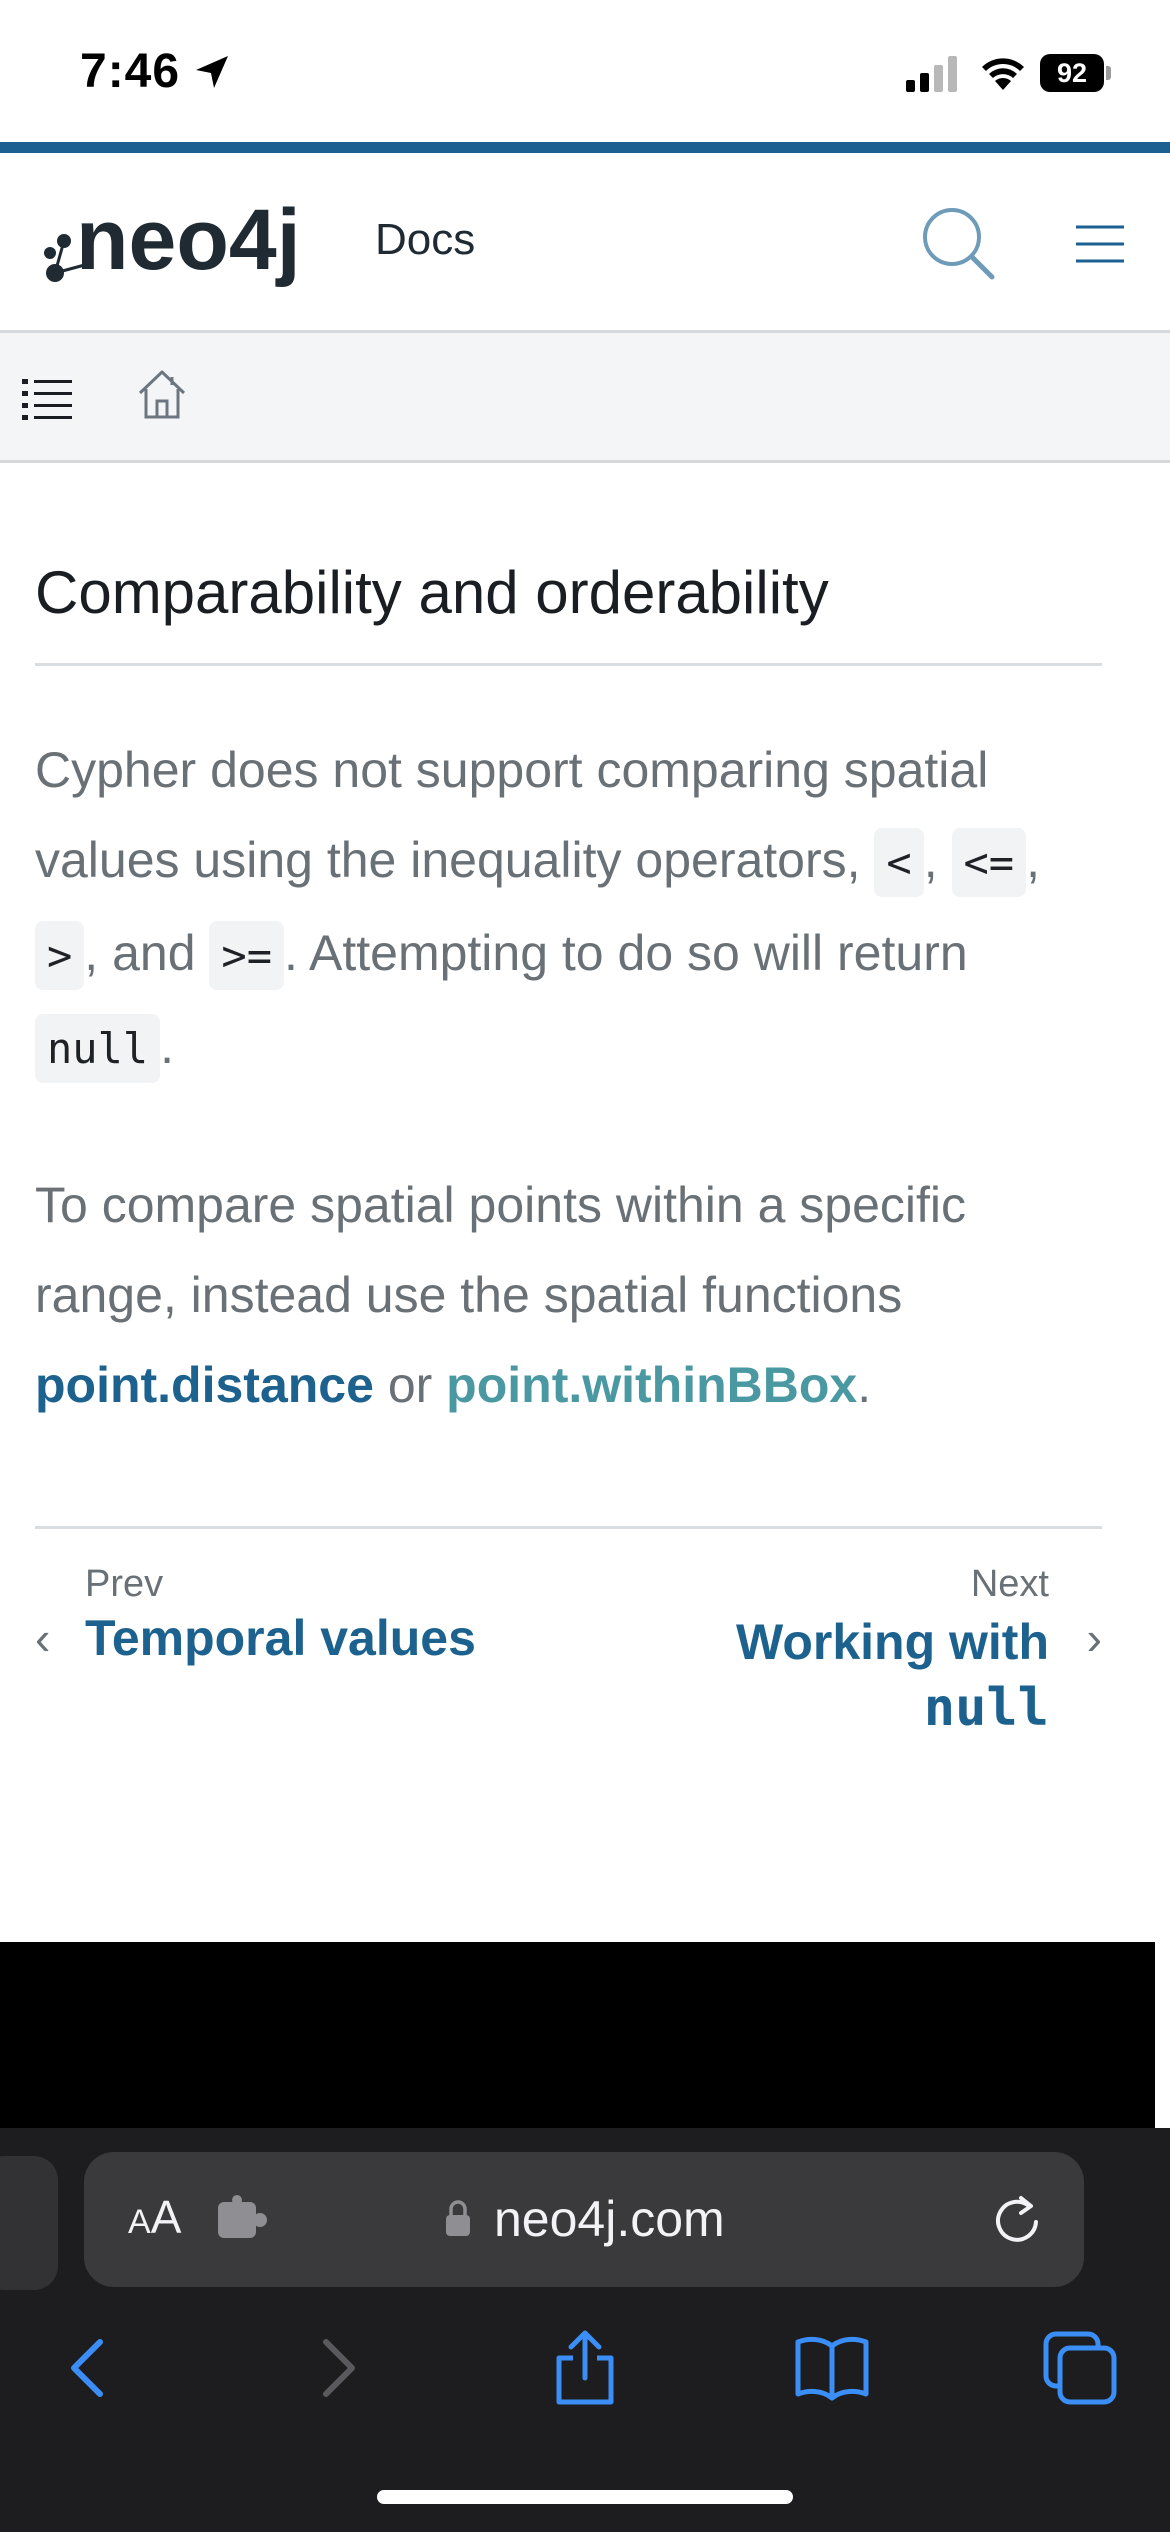 This screenshot has height=2532, width=1170. What do you see at coordinates (1009, 1584) in the screenshot?
I see `next-label: Next` at bounding box center [1009, 1584].